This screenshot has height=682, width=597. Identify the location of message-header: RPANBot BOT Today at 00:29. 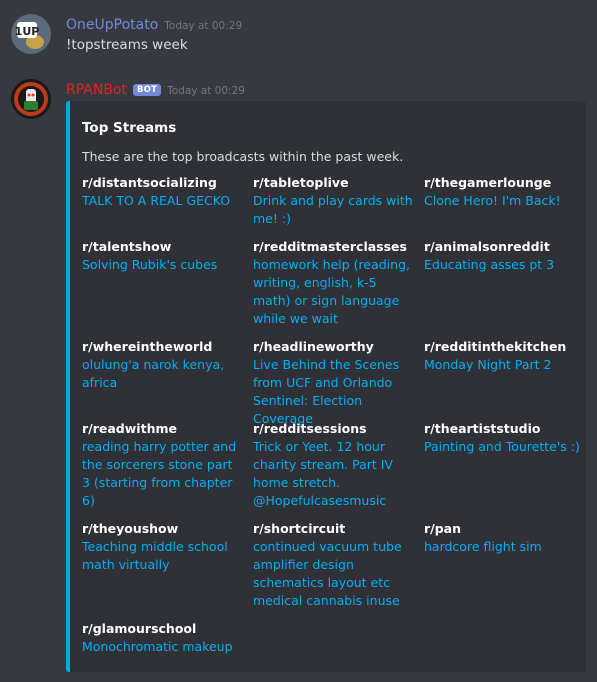
(155, 88).